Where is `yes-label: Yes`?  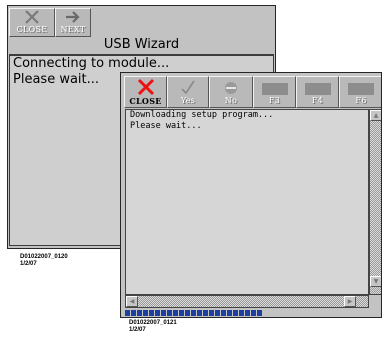 yes-label: Yes is located at coordinates (188, 100).